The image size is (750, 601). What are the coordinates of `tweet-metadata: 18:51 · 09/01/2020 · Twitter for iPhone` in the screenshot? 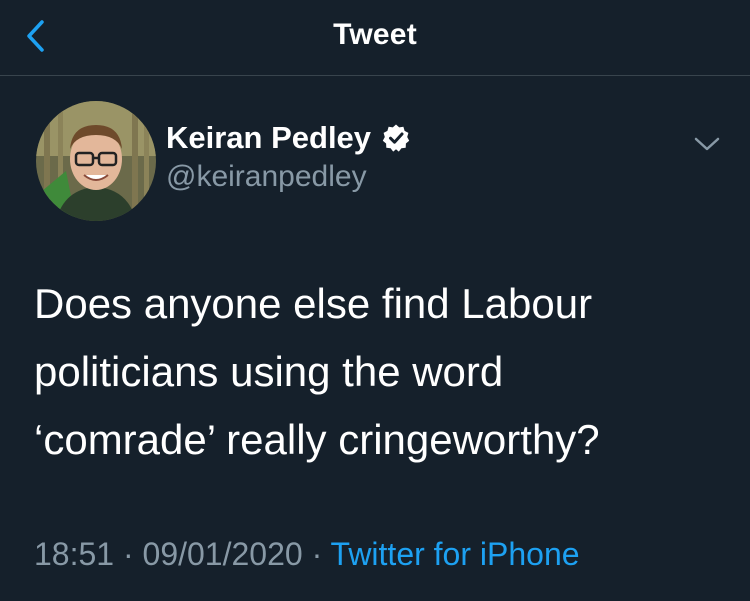 It's located at (307, 554).